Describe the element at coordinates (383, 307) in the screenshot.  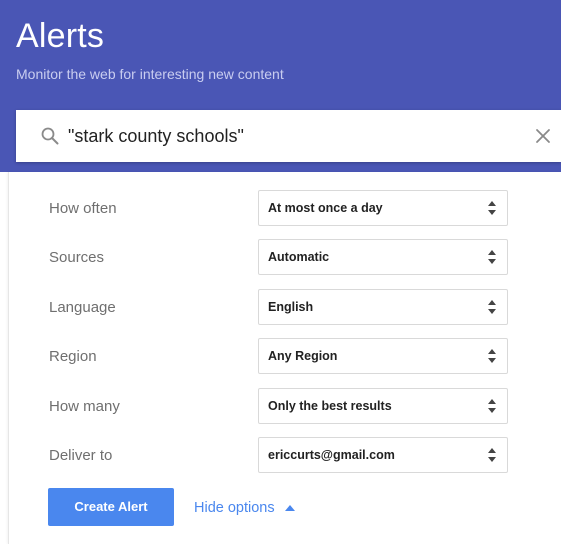
I see `language-select: English` at that location.